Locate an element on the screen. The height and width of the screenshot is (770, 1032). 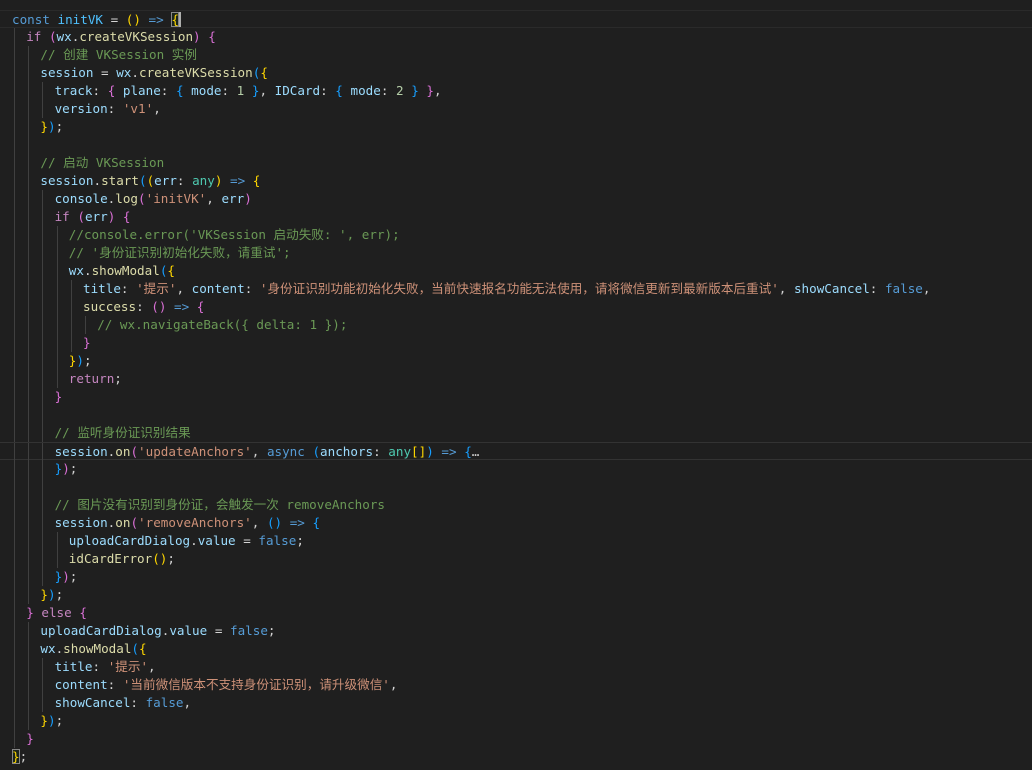
code-token: on is located at coordinates (123, 451).